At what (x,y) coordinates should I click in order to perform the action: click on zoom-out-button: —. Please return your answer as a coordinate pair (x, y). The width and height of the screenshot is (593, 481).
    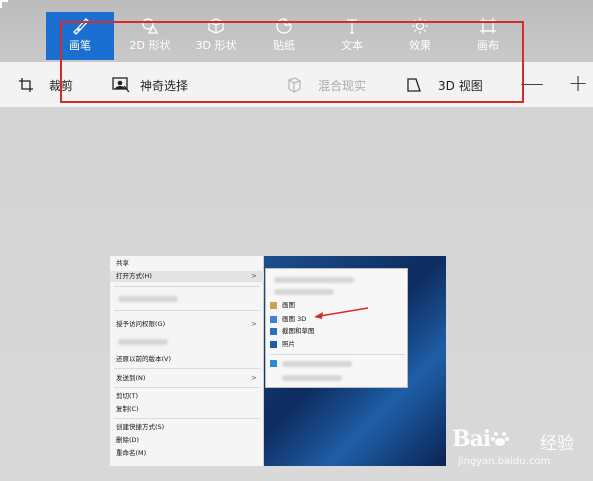
    Looking at the image, I should click on (532, 83).